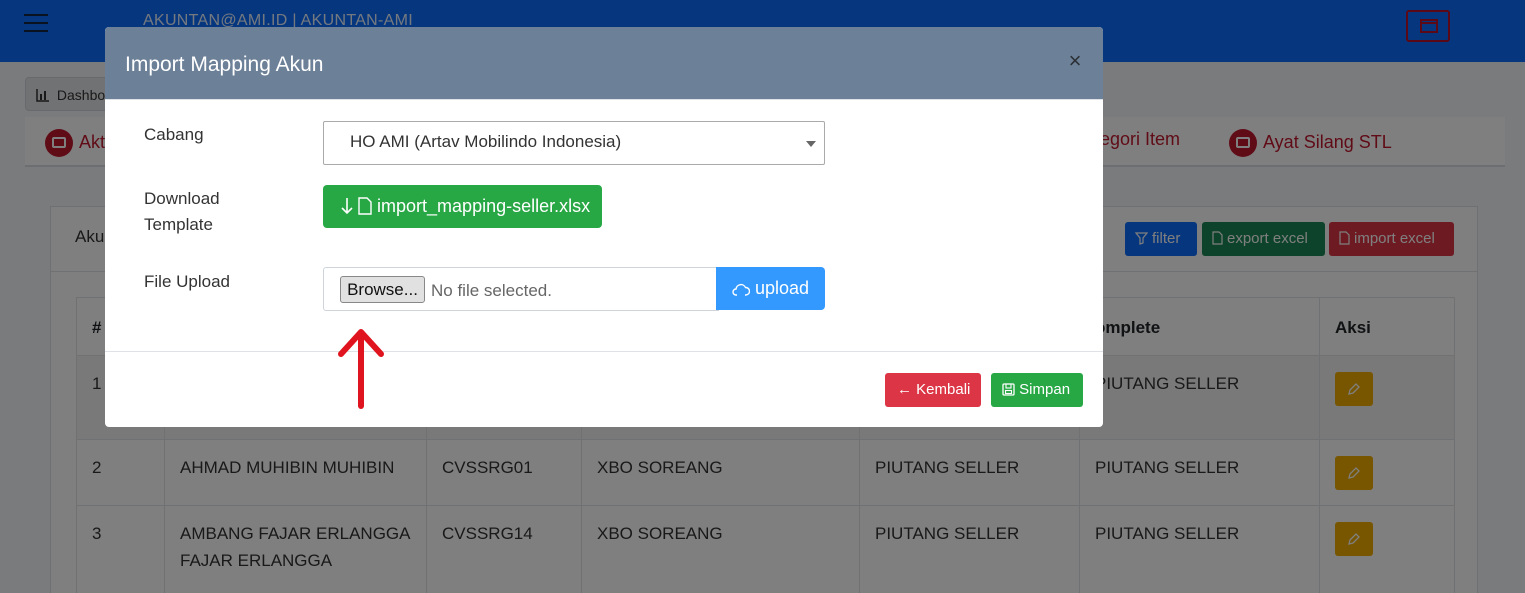 The width and height of the screenshot is (1525, 593). I want to click on close-icon: ×, so click(1075, 61).